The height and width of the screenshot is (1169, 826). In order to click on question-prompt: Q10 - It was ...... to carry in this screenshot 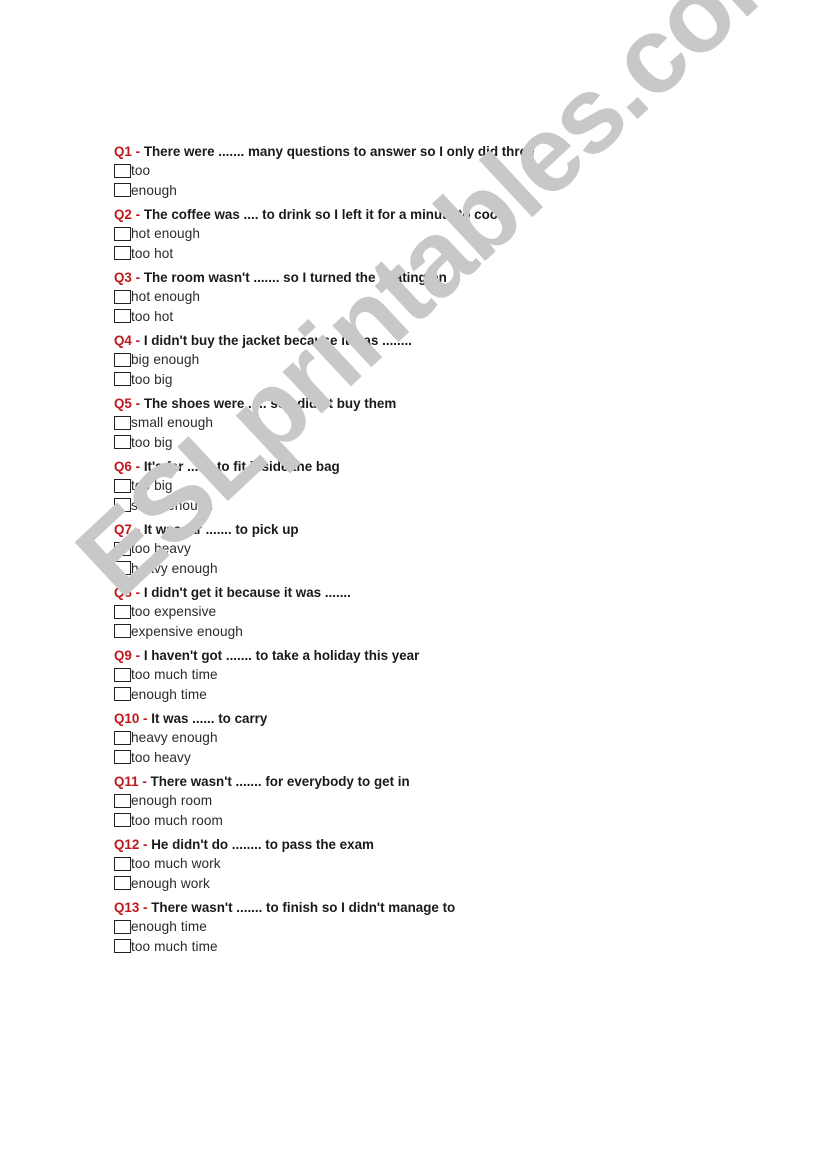, I will do `click(414, 718)`.